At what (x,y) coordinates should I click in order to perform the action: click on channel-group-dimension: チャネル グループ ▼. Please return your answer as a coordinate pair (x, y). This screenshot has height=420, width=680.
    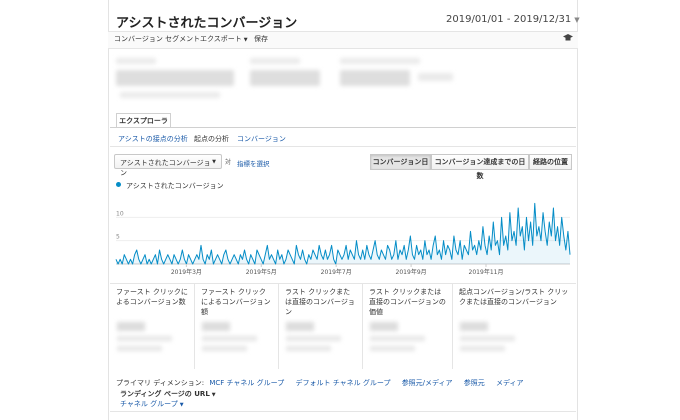
    Looking at the image, I should click on (152, 404).